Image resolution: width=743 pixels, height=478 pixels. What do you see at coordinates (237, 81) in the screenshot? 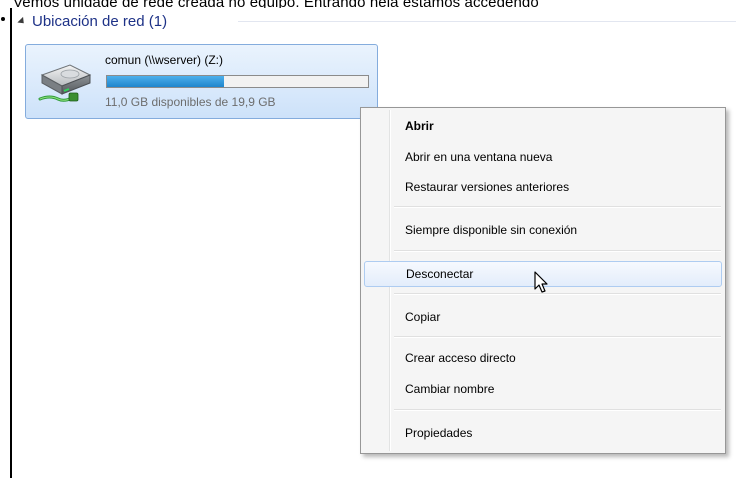
I see `drive-capacity-bar` at bounding box center [237, 81].